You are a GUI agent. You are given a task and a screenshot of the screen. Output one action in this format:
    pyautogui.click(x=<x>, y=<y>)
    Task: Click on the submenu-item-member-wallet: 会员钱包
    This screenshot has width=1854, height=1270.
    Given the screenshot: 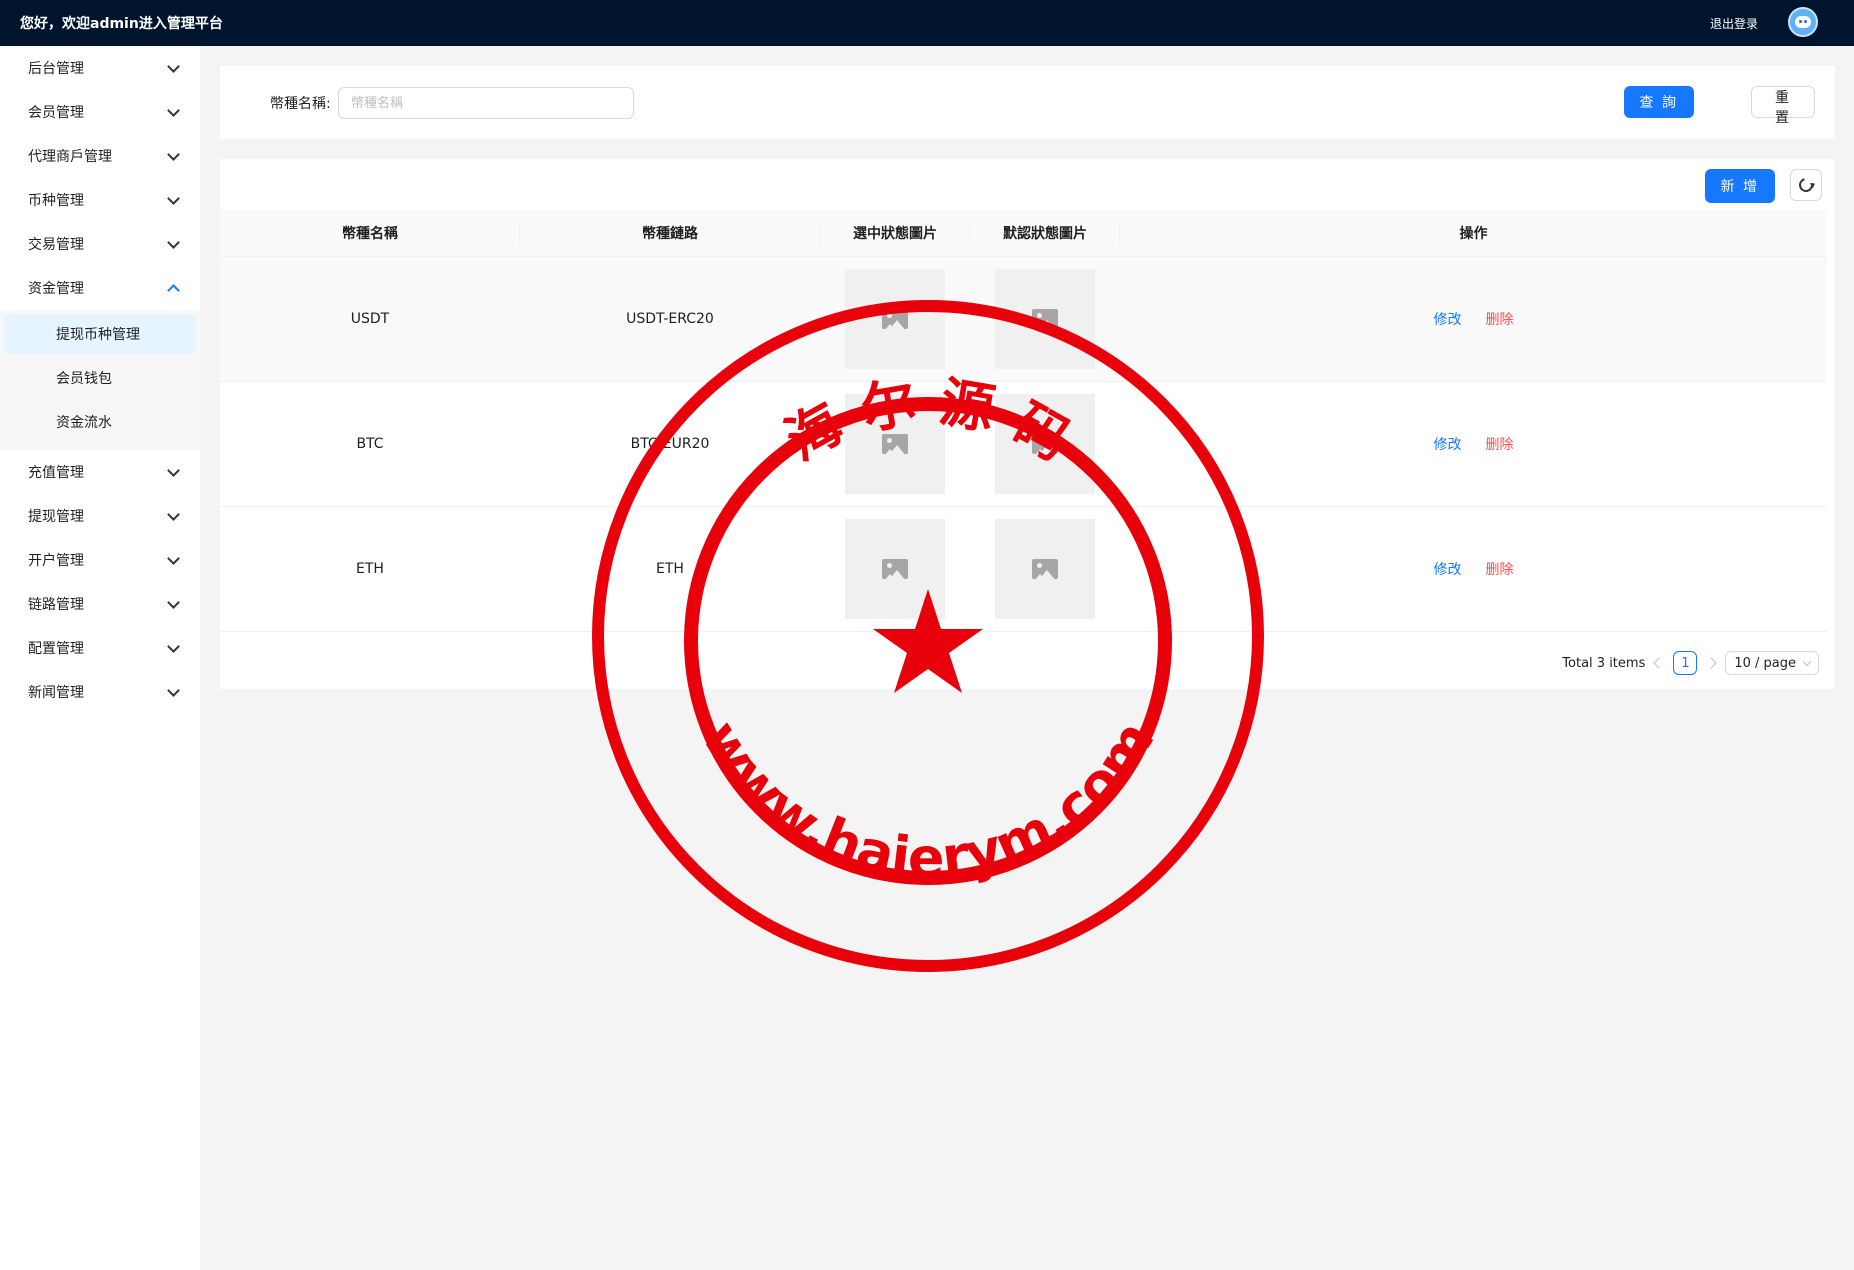 What is the action you would take?
    pyautogui.click(x=100, y=378)
    